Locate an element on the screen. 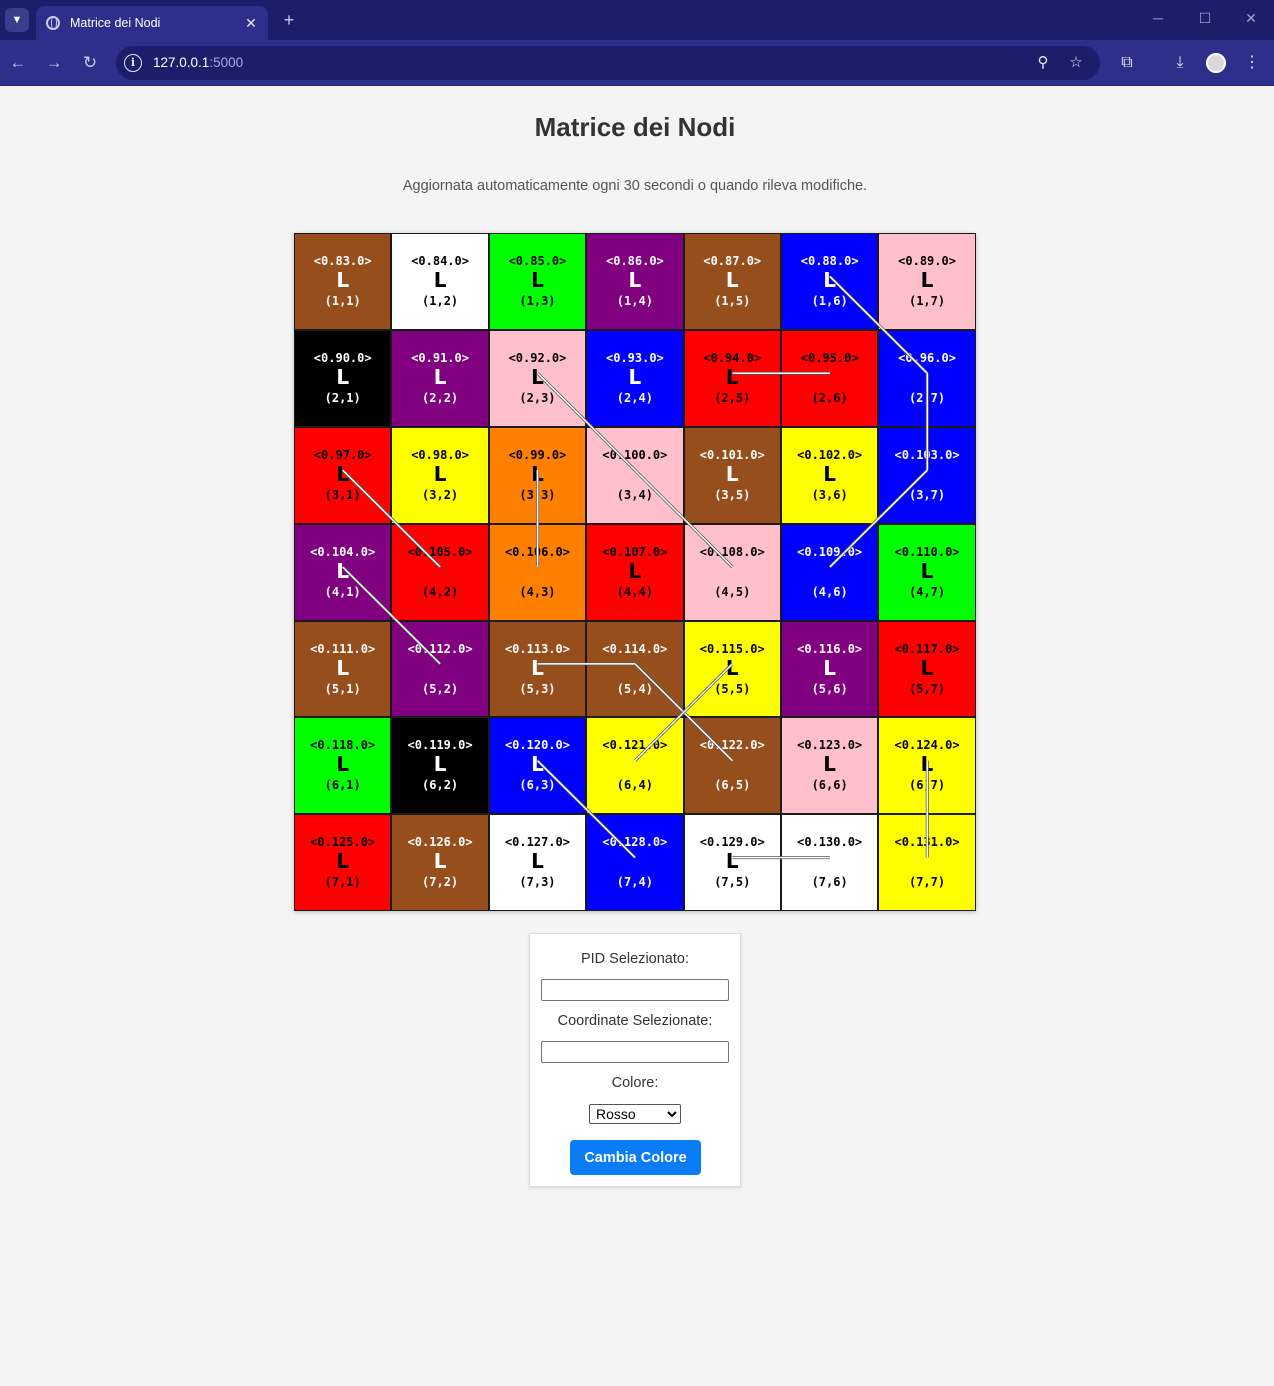  cell-coord: (6,6) is located at coordinates (829, 785).